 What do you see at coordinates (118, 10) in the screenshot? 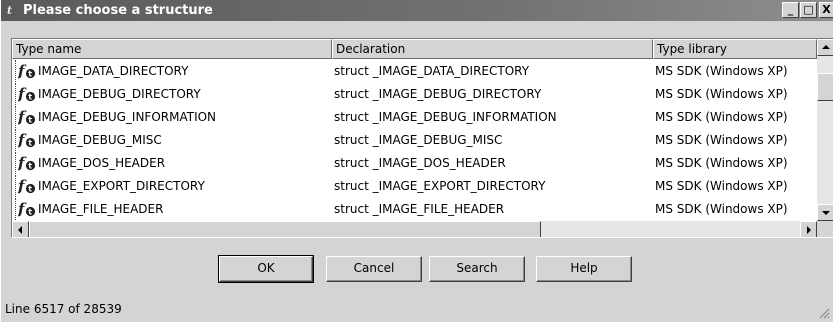
I see `window-title: Please choose a structure` at bounding box center [118, 10].